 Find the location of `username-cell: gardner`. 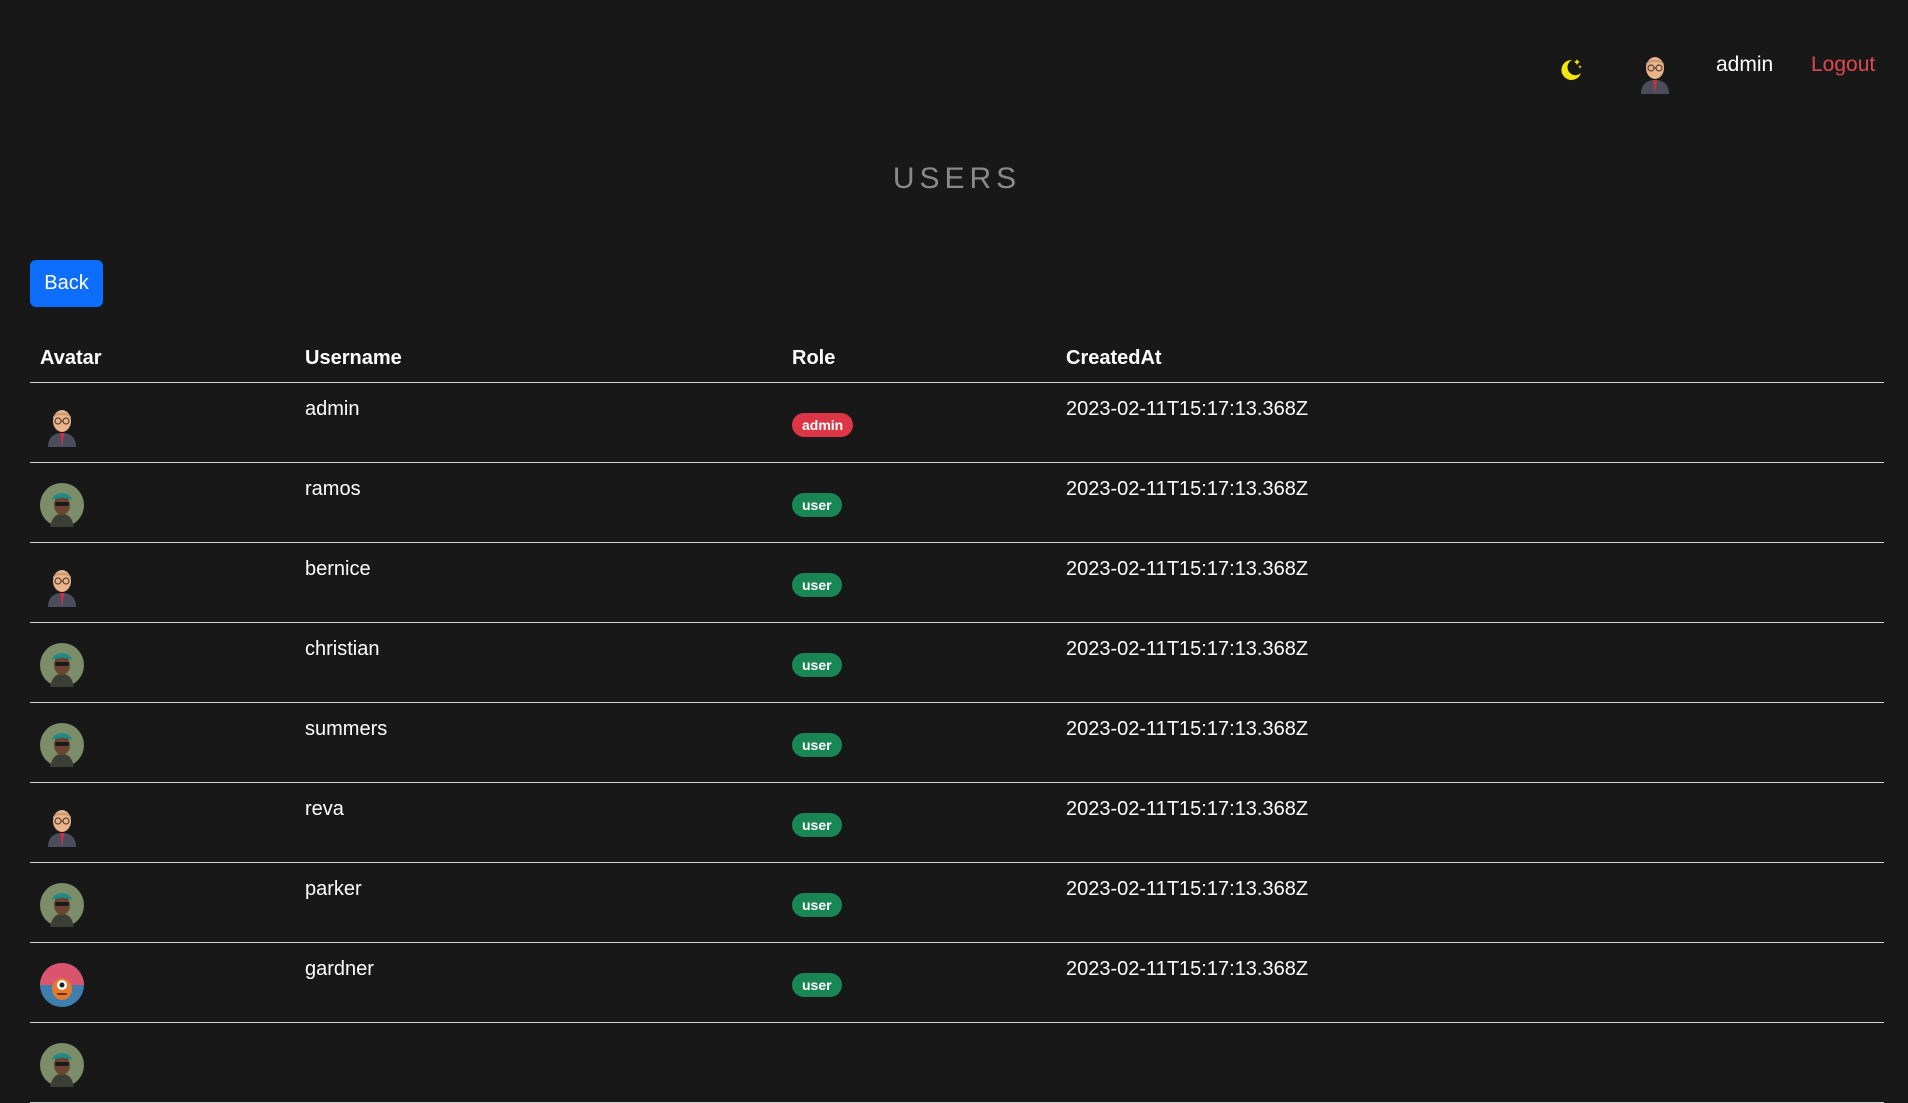

username-cell: gardner is located at coordinates (538, 982).